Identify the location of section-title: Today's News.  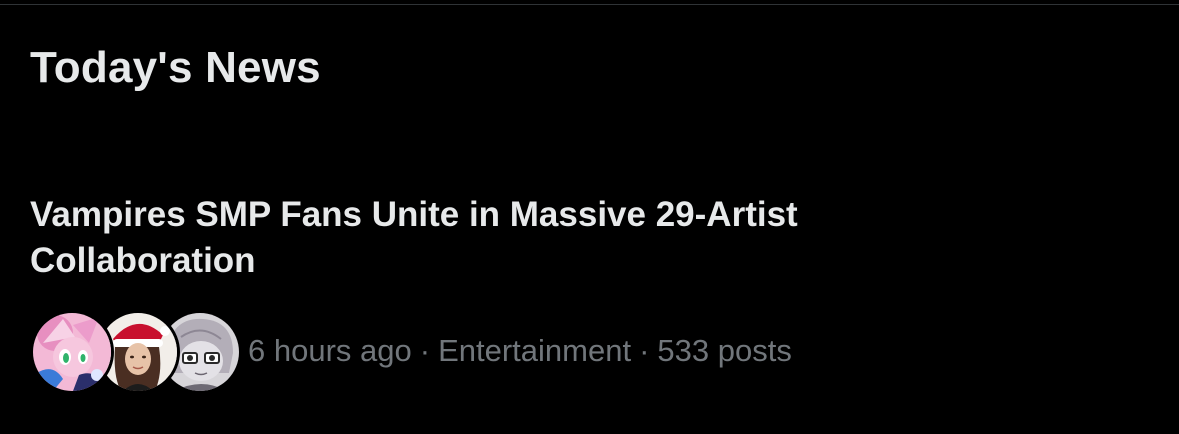
(175, 67).